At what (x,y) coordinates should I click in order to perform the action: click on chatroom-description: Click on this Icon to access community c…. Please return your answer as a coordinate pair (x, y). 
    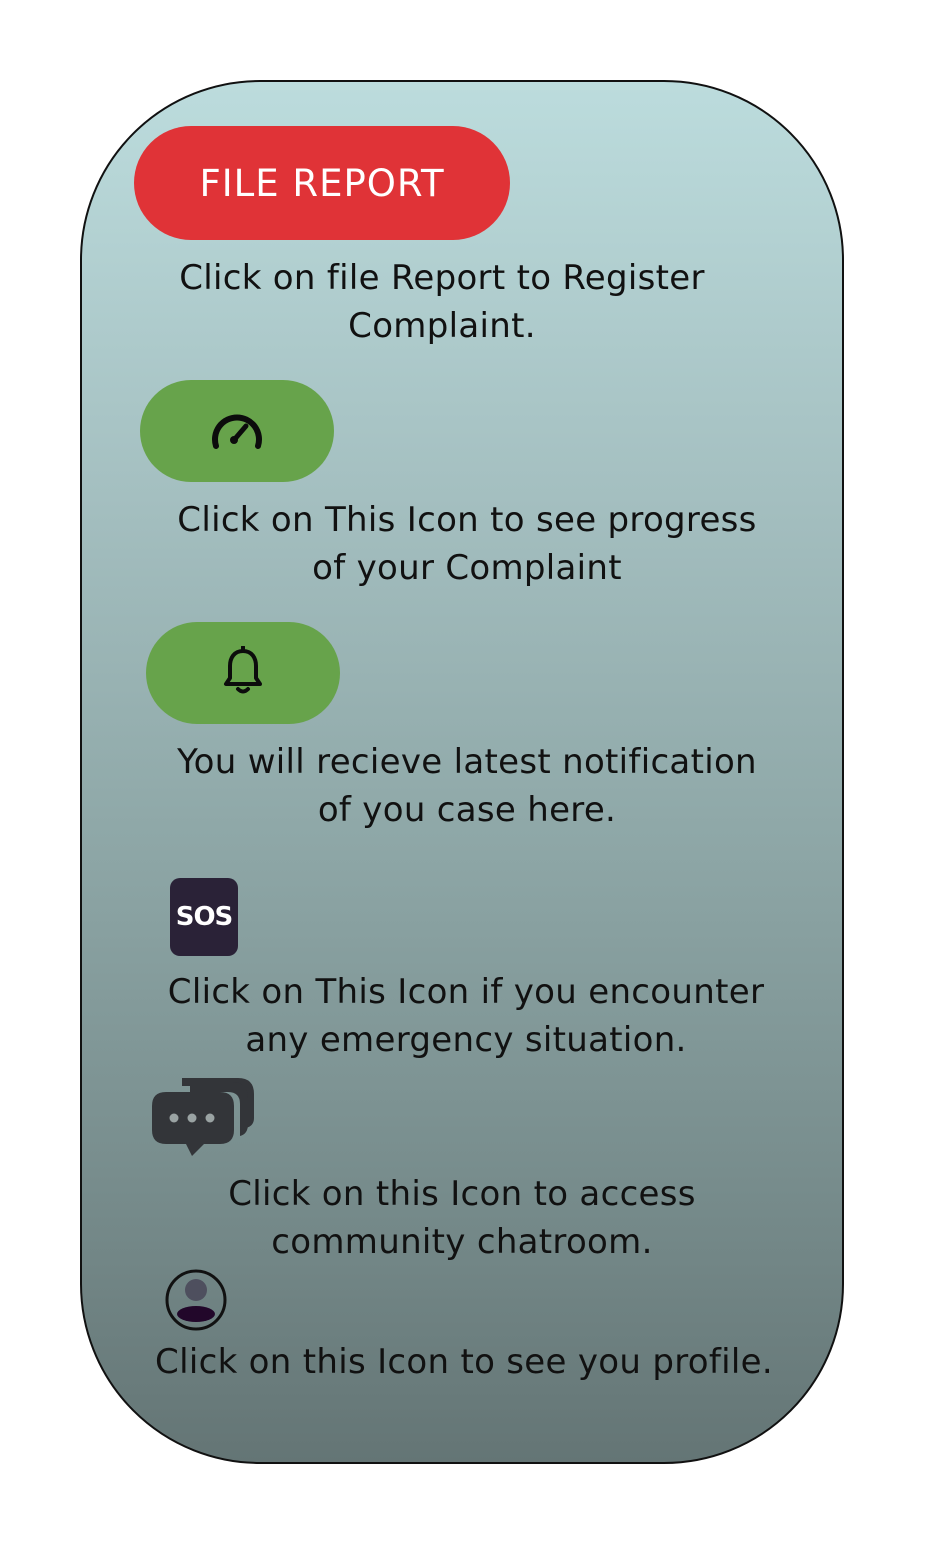
    Looking at the image, I should click on (462, 1218).